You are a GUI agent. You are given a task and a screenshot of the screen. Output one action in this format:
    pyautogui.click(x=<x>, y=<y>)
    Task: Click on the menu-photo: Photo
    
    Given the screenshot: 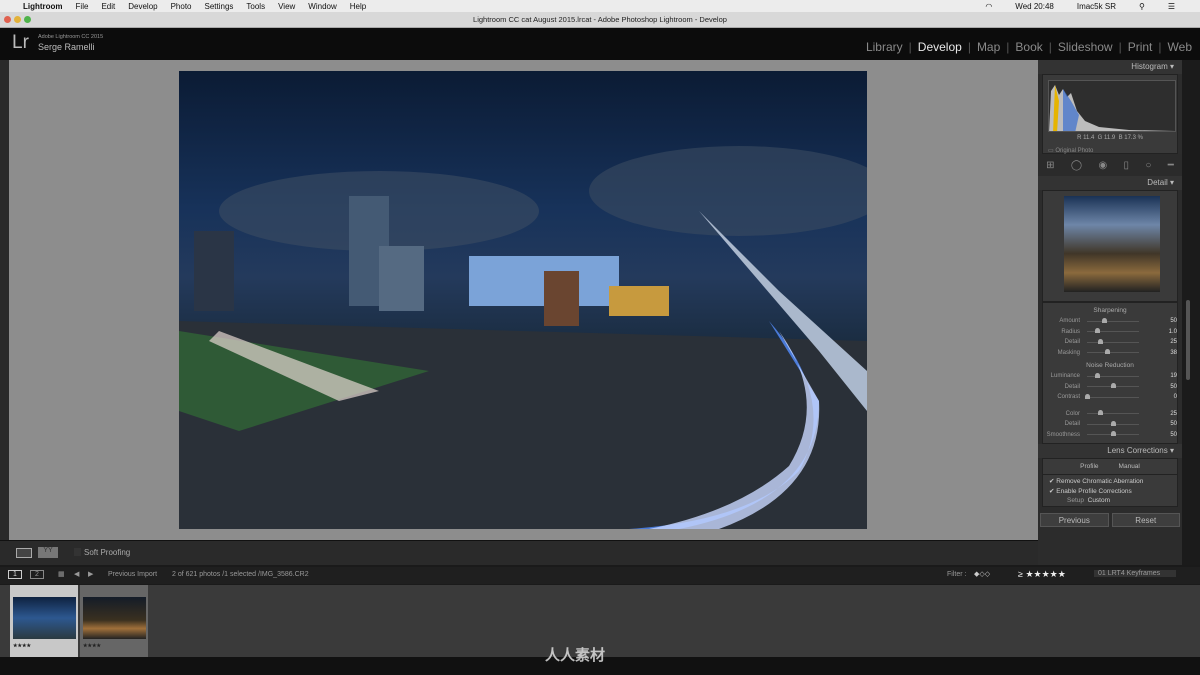 What is the action you would take?
    pyautogui.click(x=181, y=6)
    